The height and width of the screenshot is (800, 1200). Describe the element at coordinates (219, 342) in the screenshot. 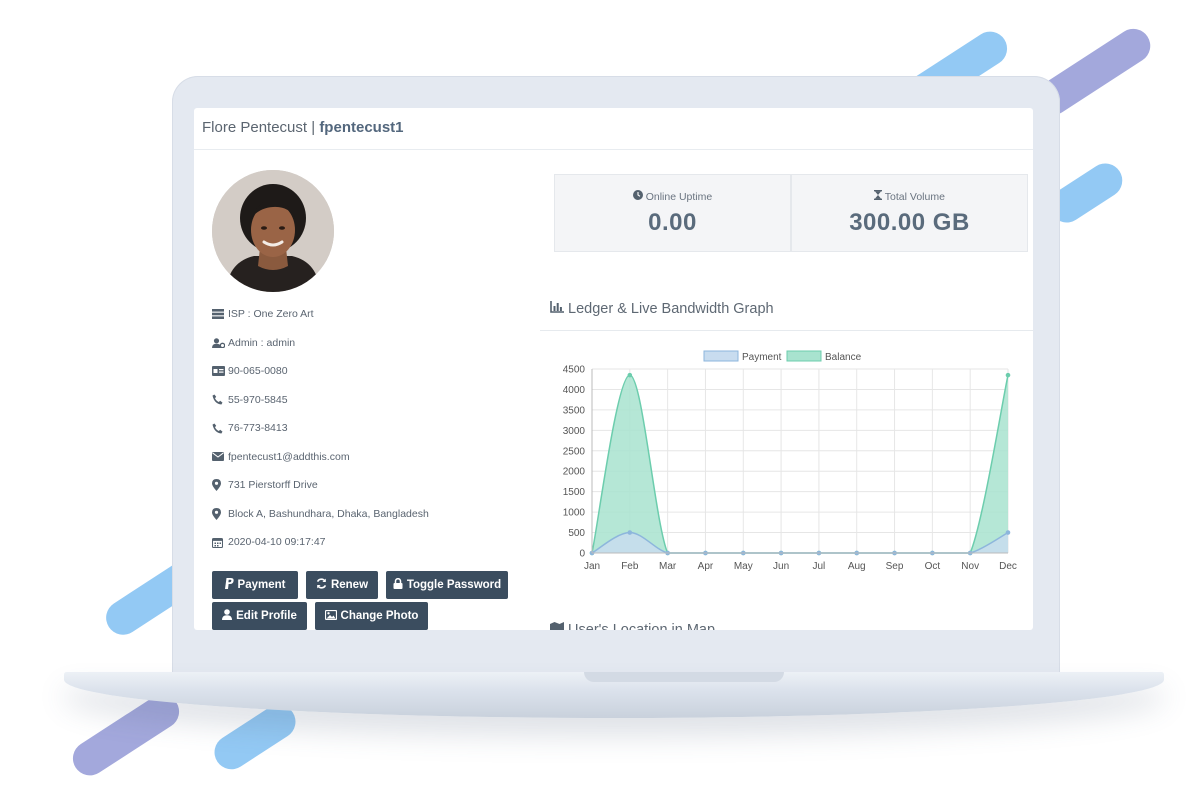

I see `user-cog-icon` at that location.